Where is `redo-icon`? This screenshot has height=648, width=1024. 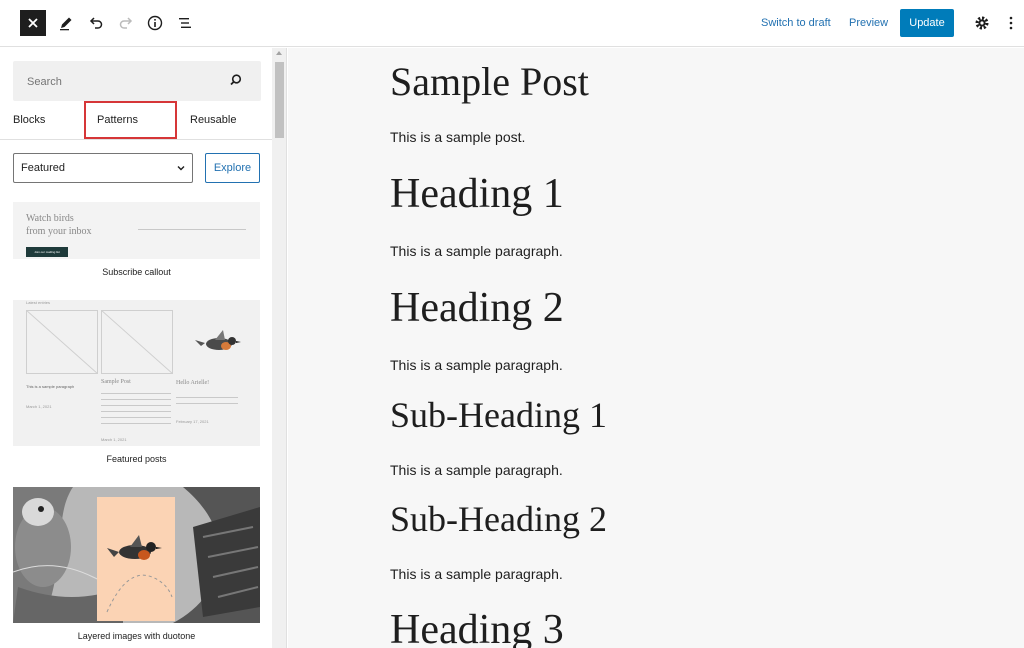
redo-icon is located at coordinates (126, 23).